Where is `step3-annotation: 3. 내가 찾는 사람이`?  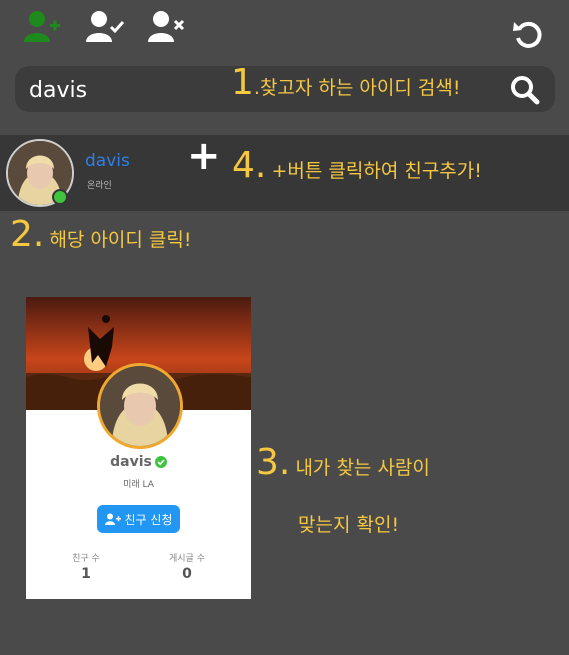 step3-annotation: 3. 내가 찾는 사람이 is located at coordinates (343, 462).